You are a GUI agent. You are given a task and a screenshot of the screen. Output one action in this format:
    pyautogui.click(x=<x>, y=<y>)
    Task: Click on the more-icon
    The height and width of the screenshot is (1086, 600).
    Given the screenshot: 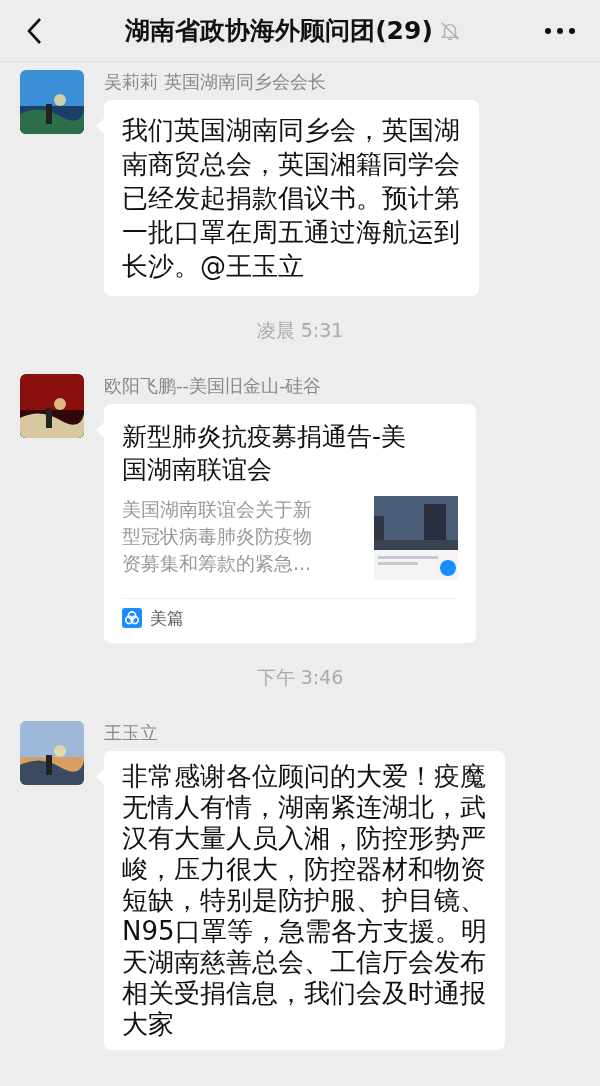 What is the action you would take?
    pyautogui.click(x=560, y=30)
    